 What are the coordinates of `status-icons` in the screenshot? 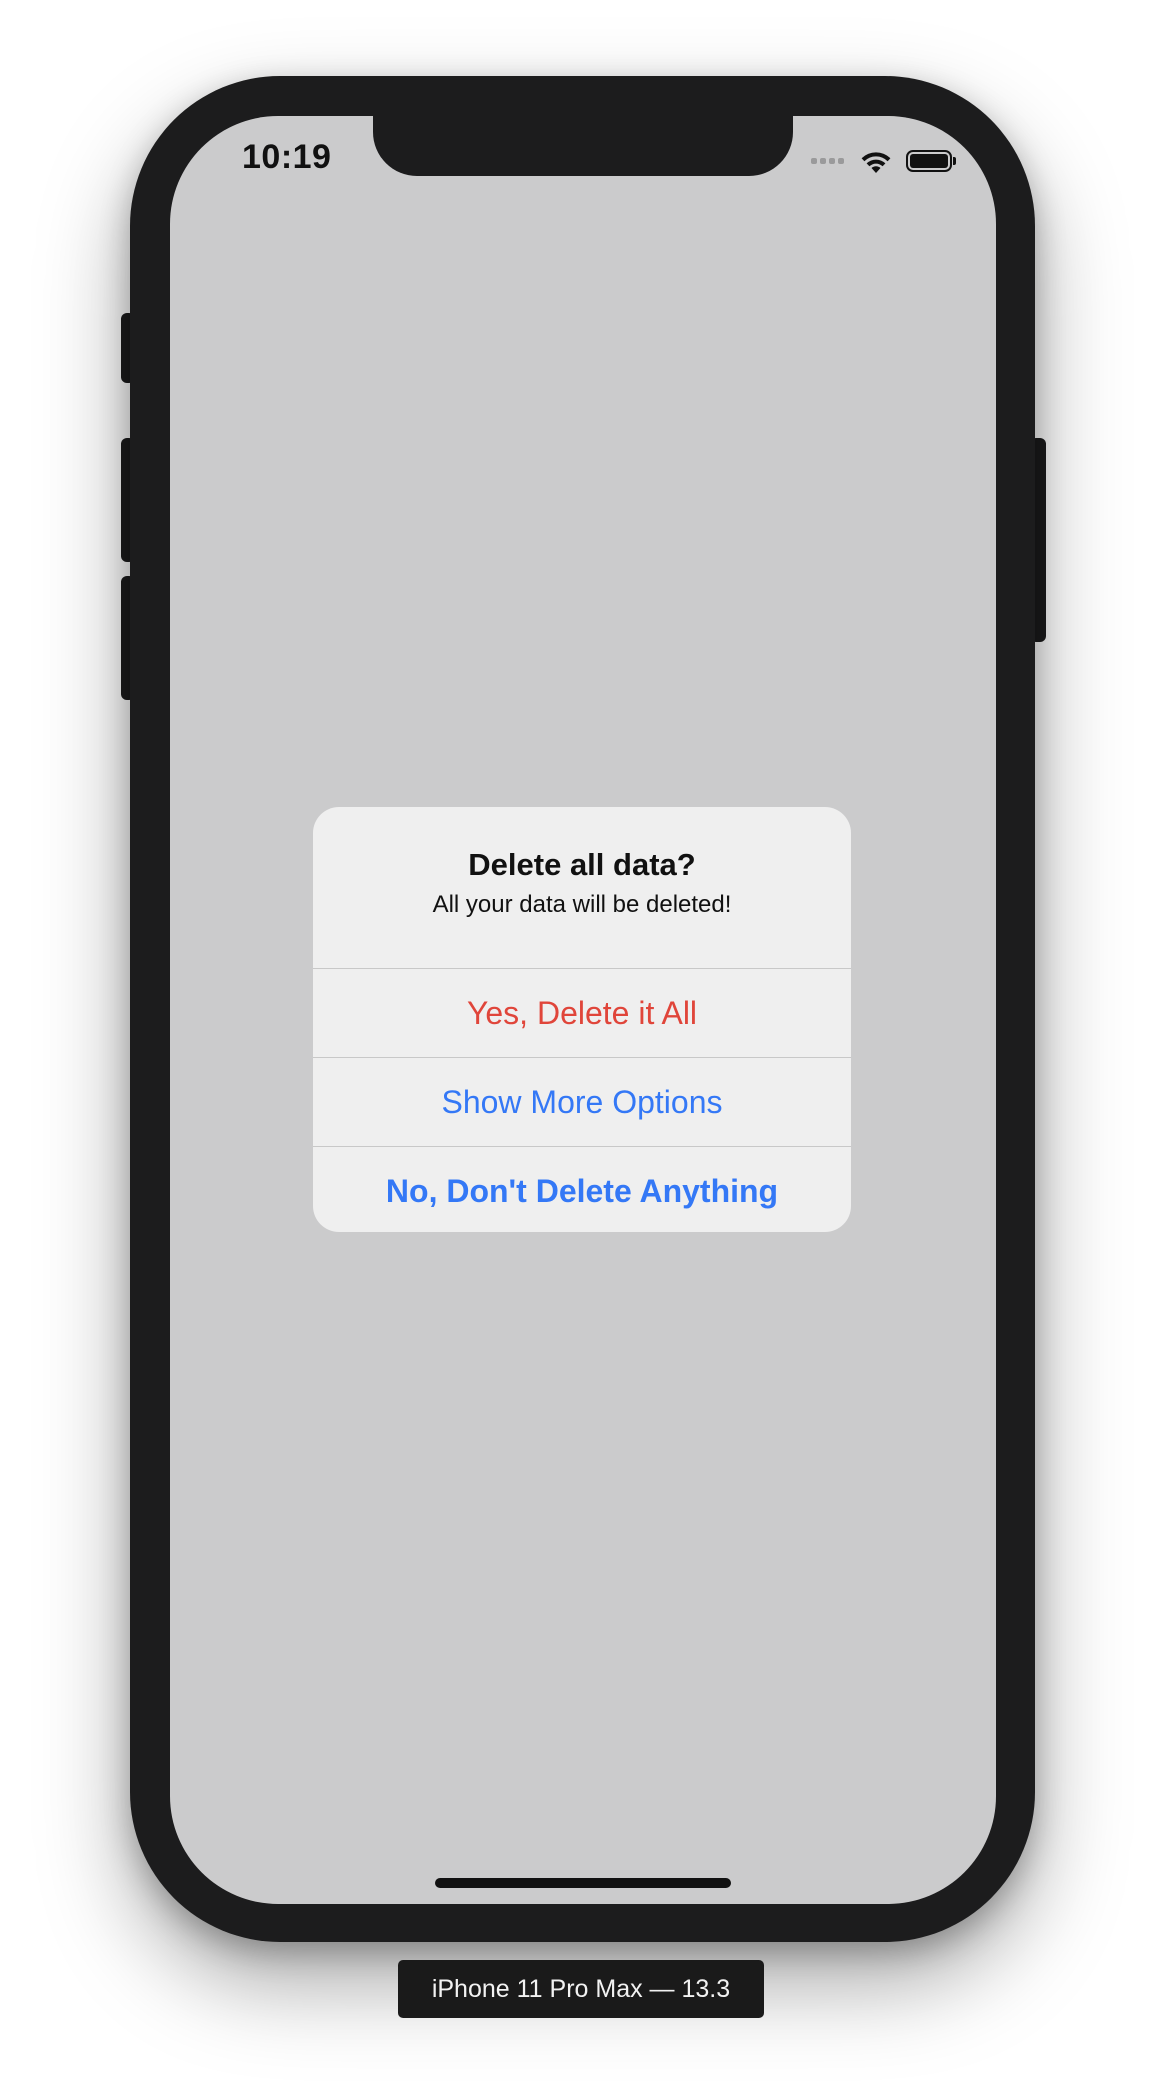 It's located at (883, 161).